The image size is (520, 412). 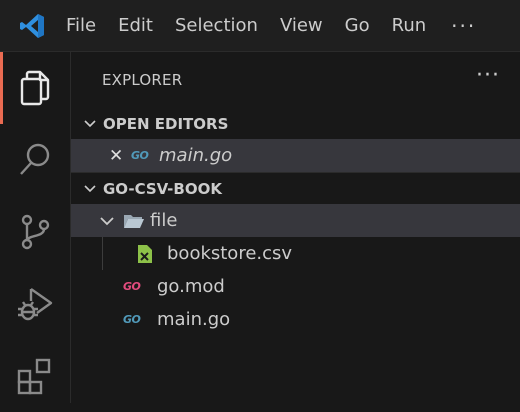 What do you see at coordinates (301, 26) in the screenshot?
I see `menu-view: View` at bounding box center [301, 26].